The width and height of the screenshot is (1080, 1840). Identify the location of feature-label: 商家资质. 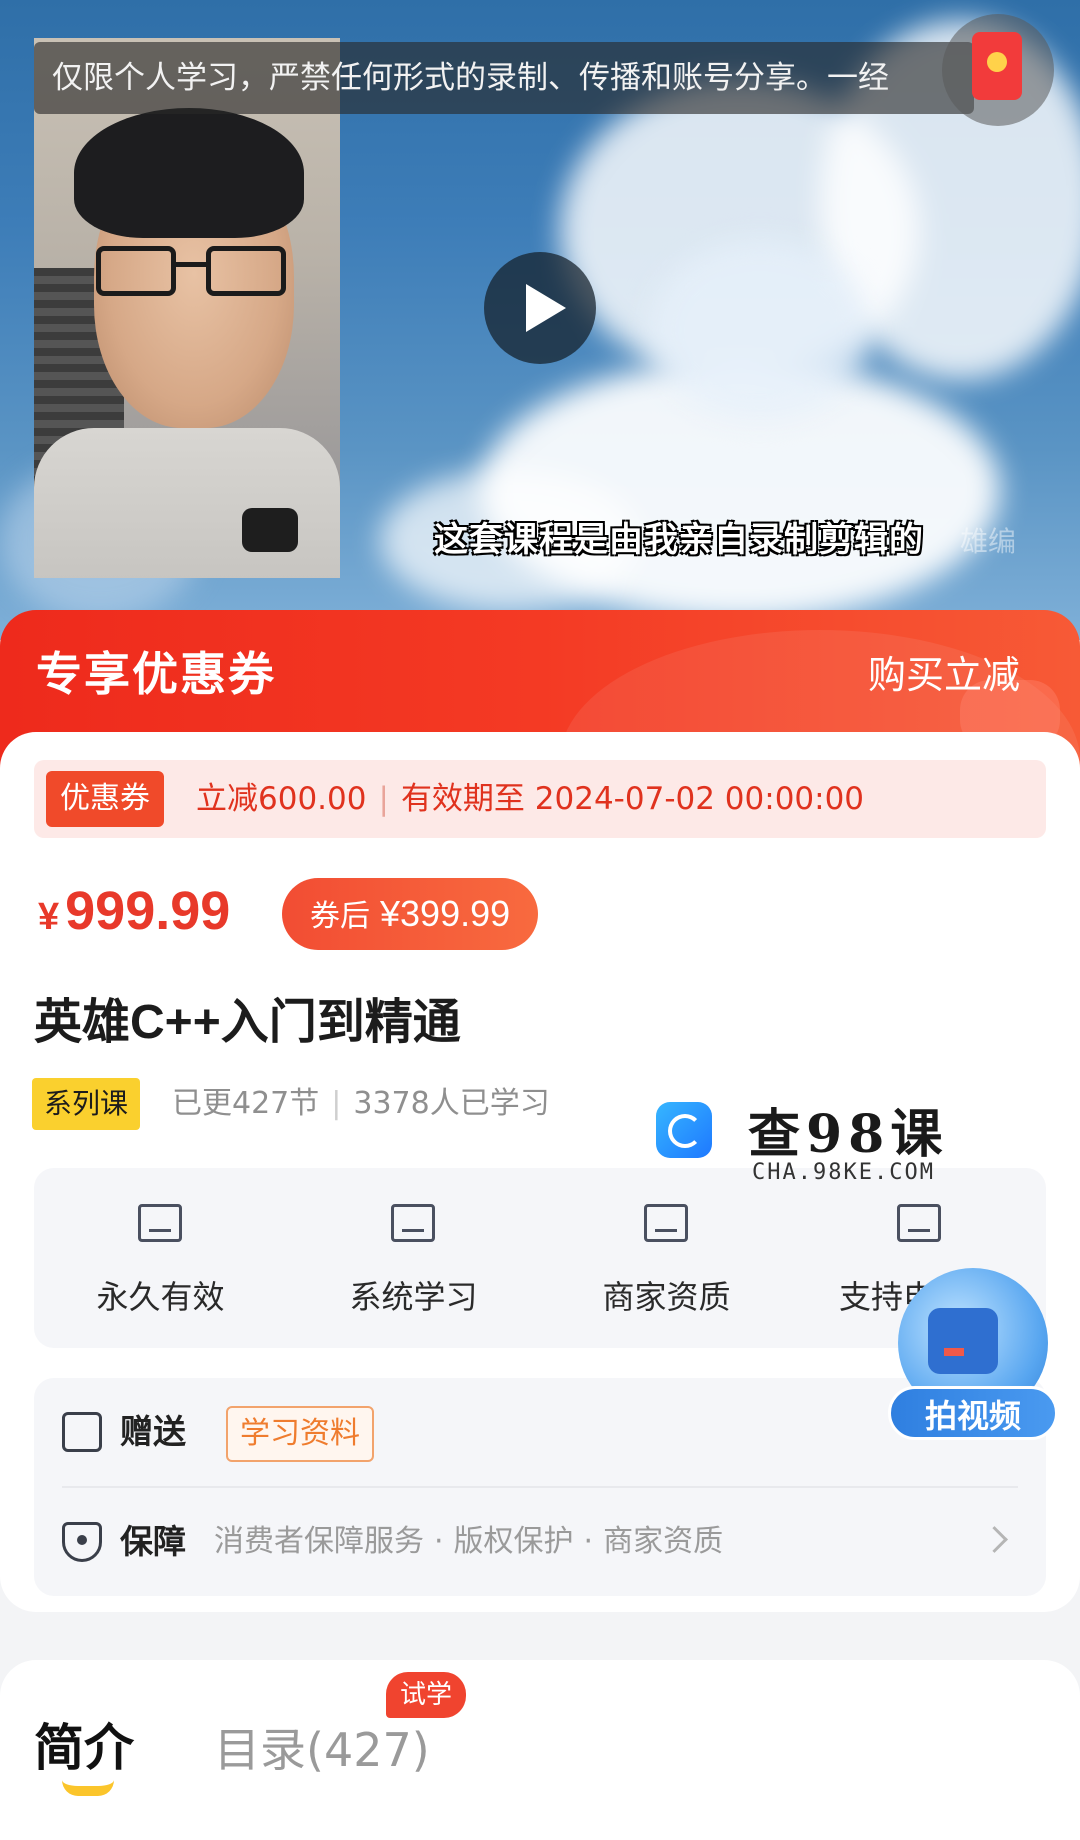
(666, 1297).